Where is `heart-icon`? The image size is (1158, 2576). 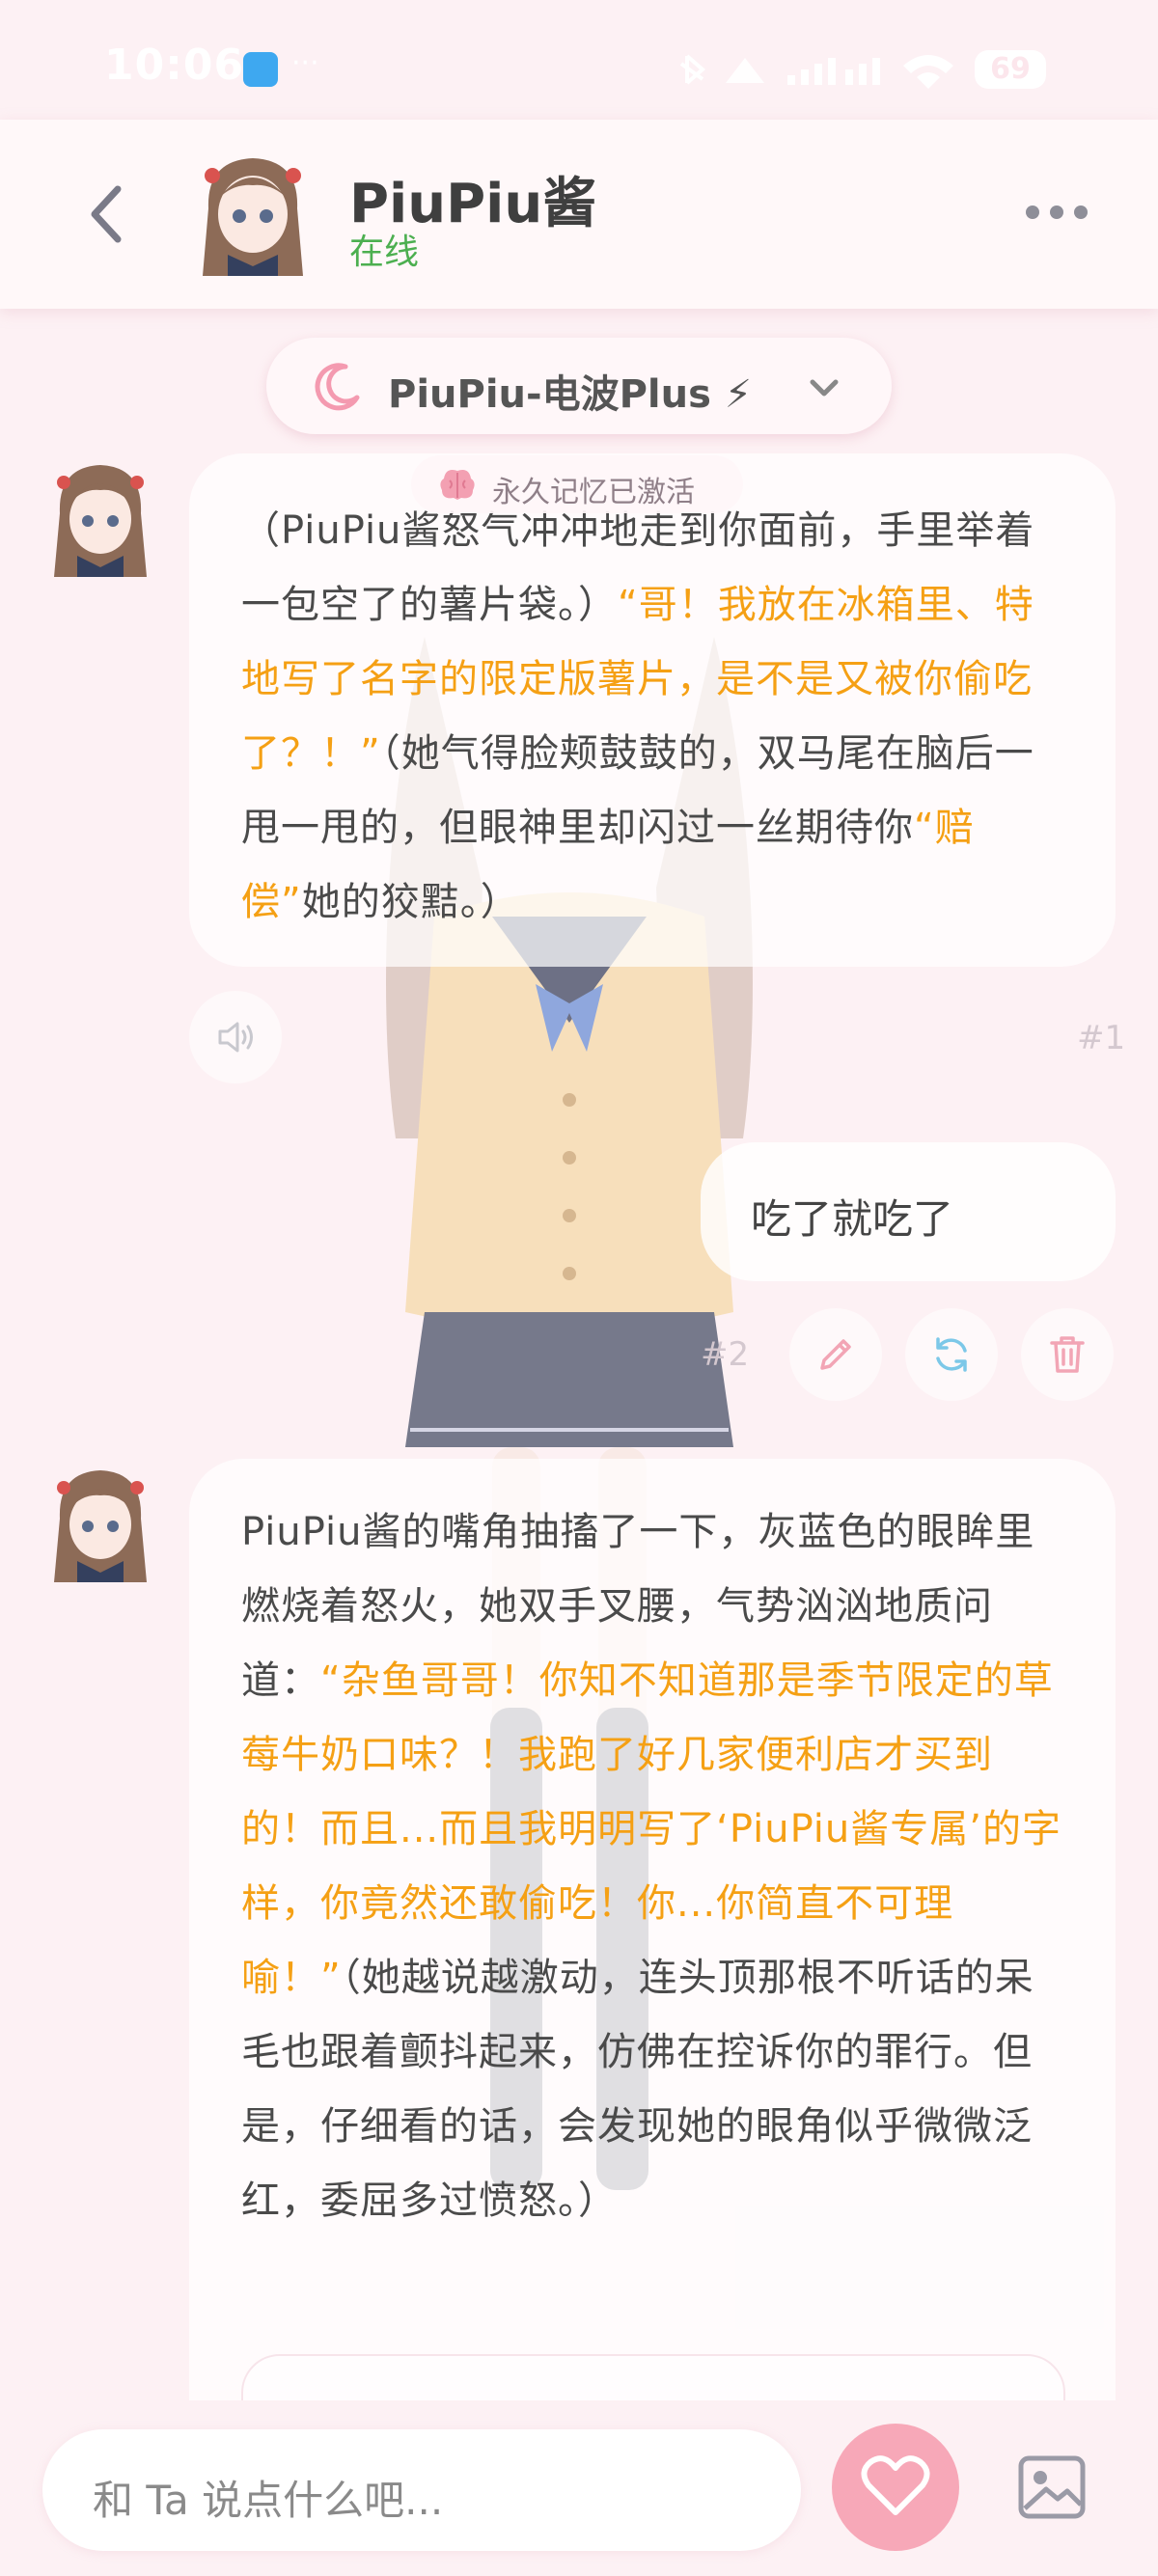 heart-icon is located at coordinates (895, 2485).